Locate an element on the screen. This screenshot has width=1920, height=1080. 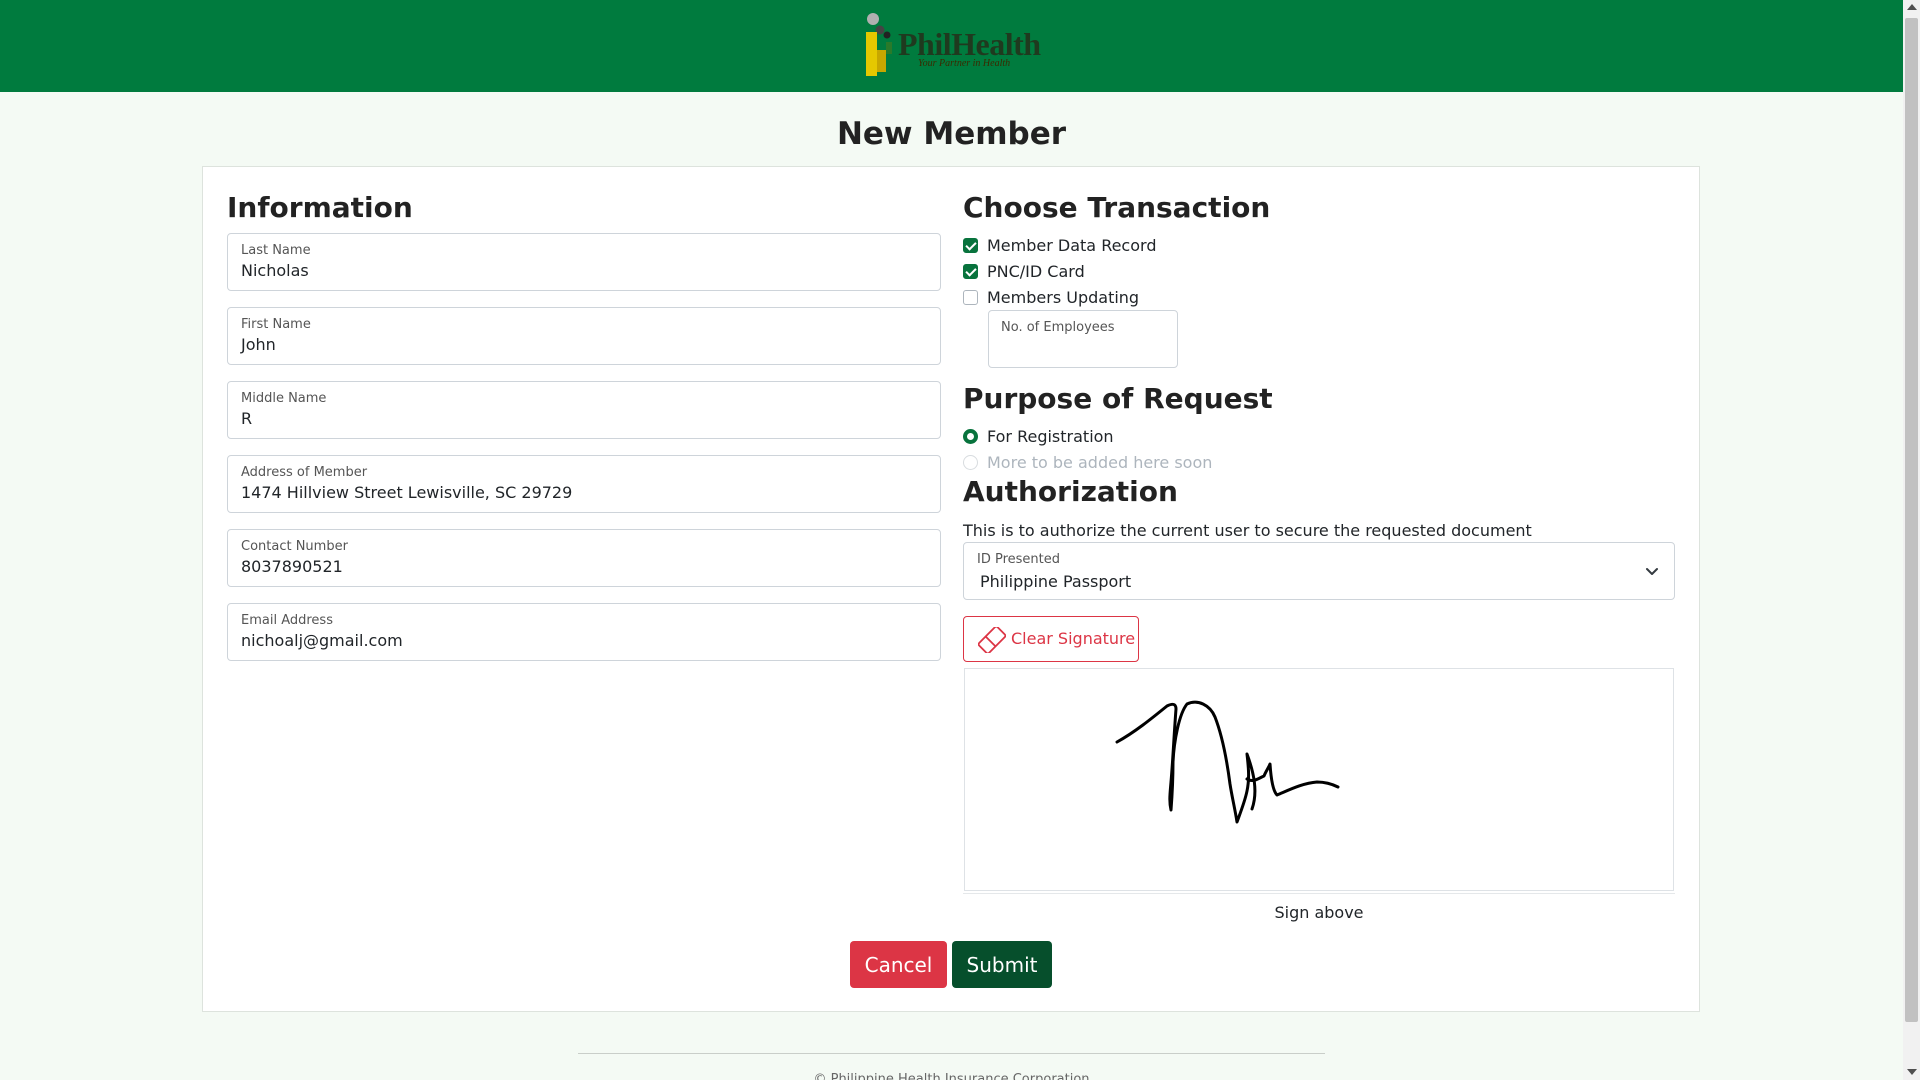
first-name-label: First Name is located at coordinates (276, 324).